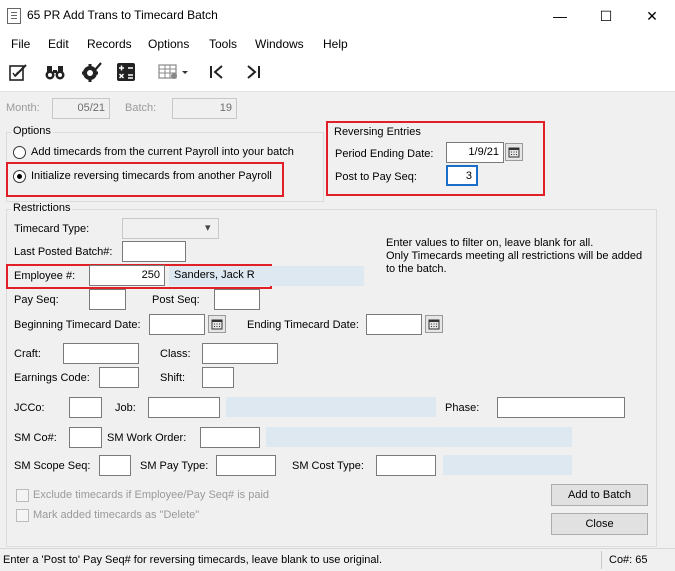 The width and height of the screenshot is (675, 571). Describe the element at coordinates (475, 152) in the screenshot. I see `period-ending-date-field: 1/9/21` at that location.